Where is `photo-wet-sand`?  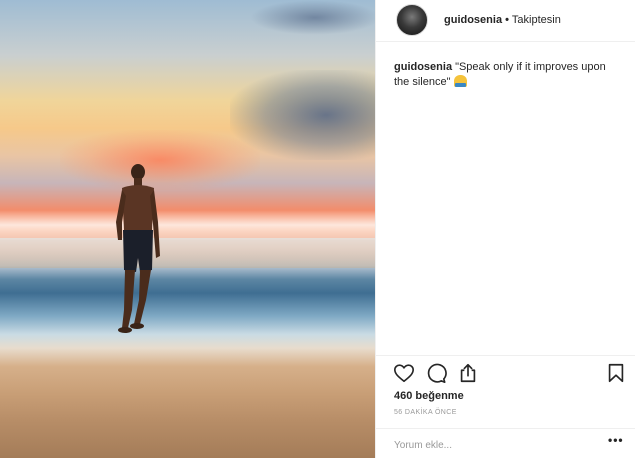
photo-wet-sand is located at coordinates (187, 253).